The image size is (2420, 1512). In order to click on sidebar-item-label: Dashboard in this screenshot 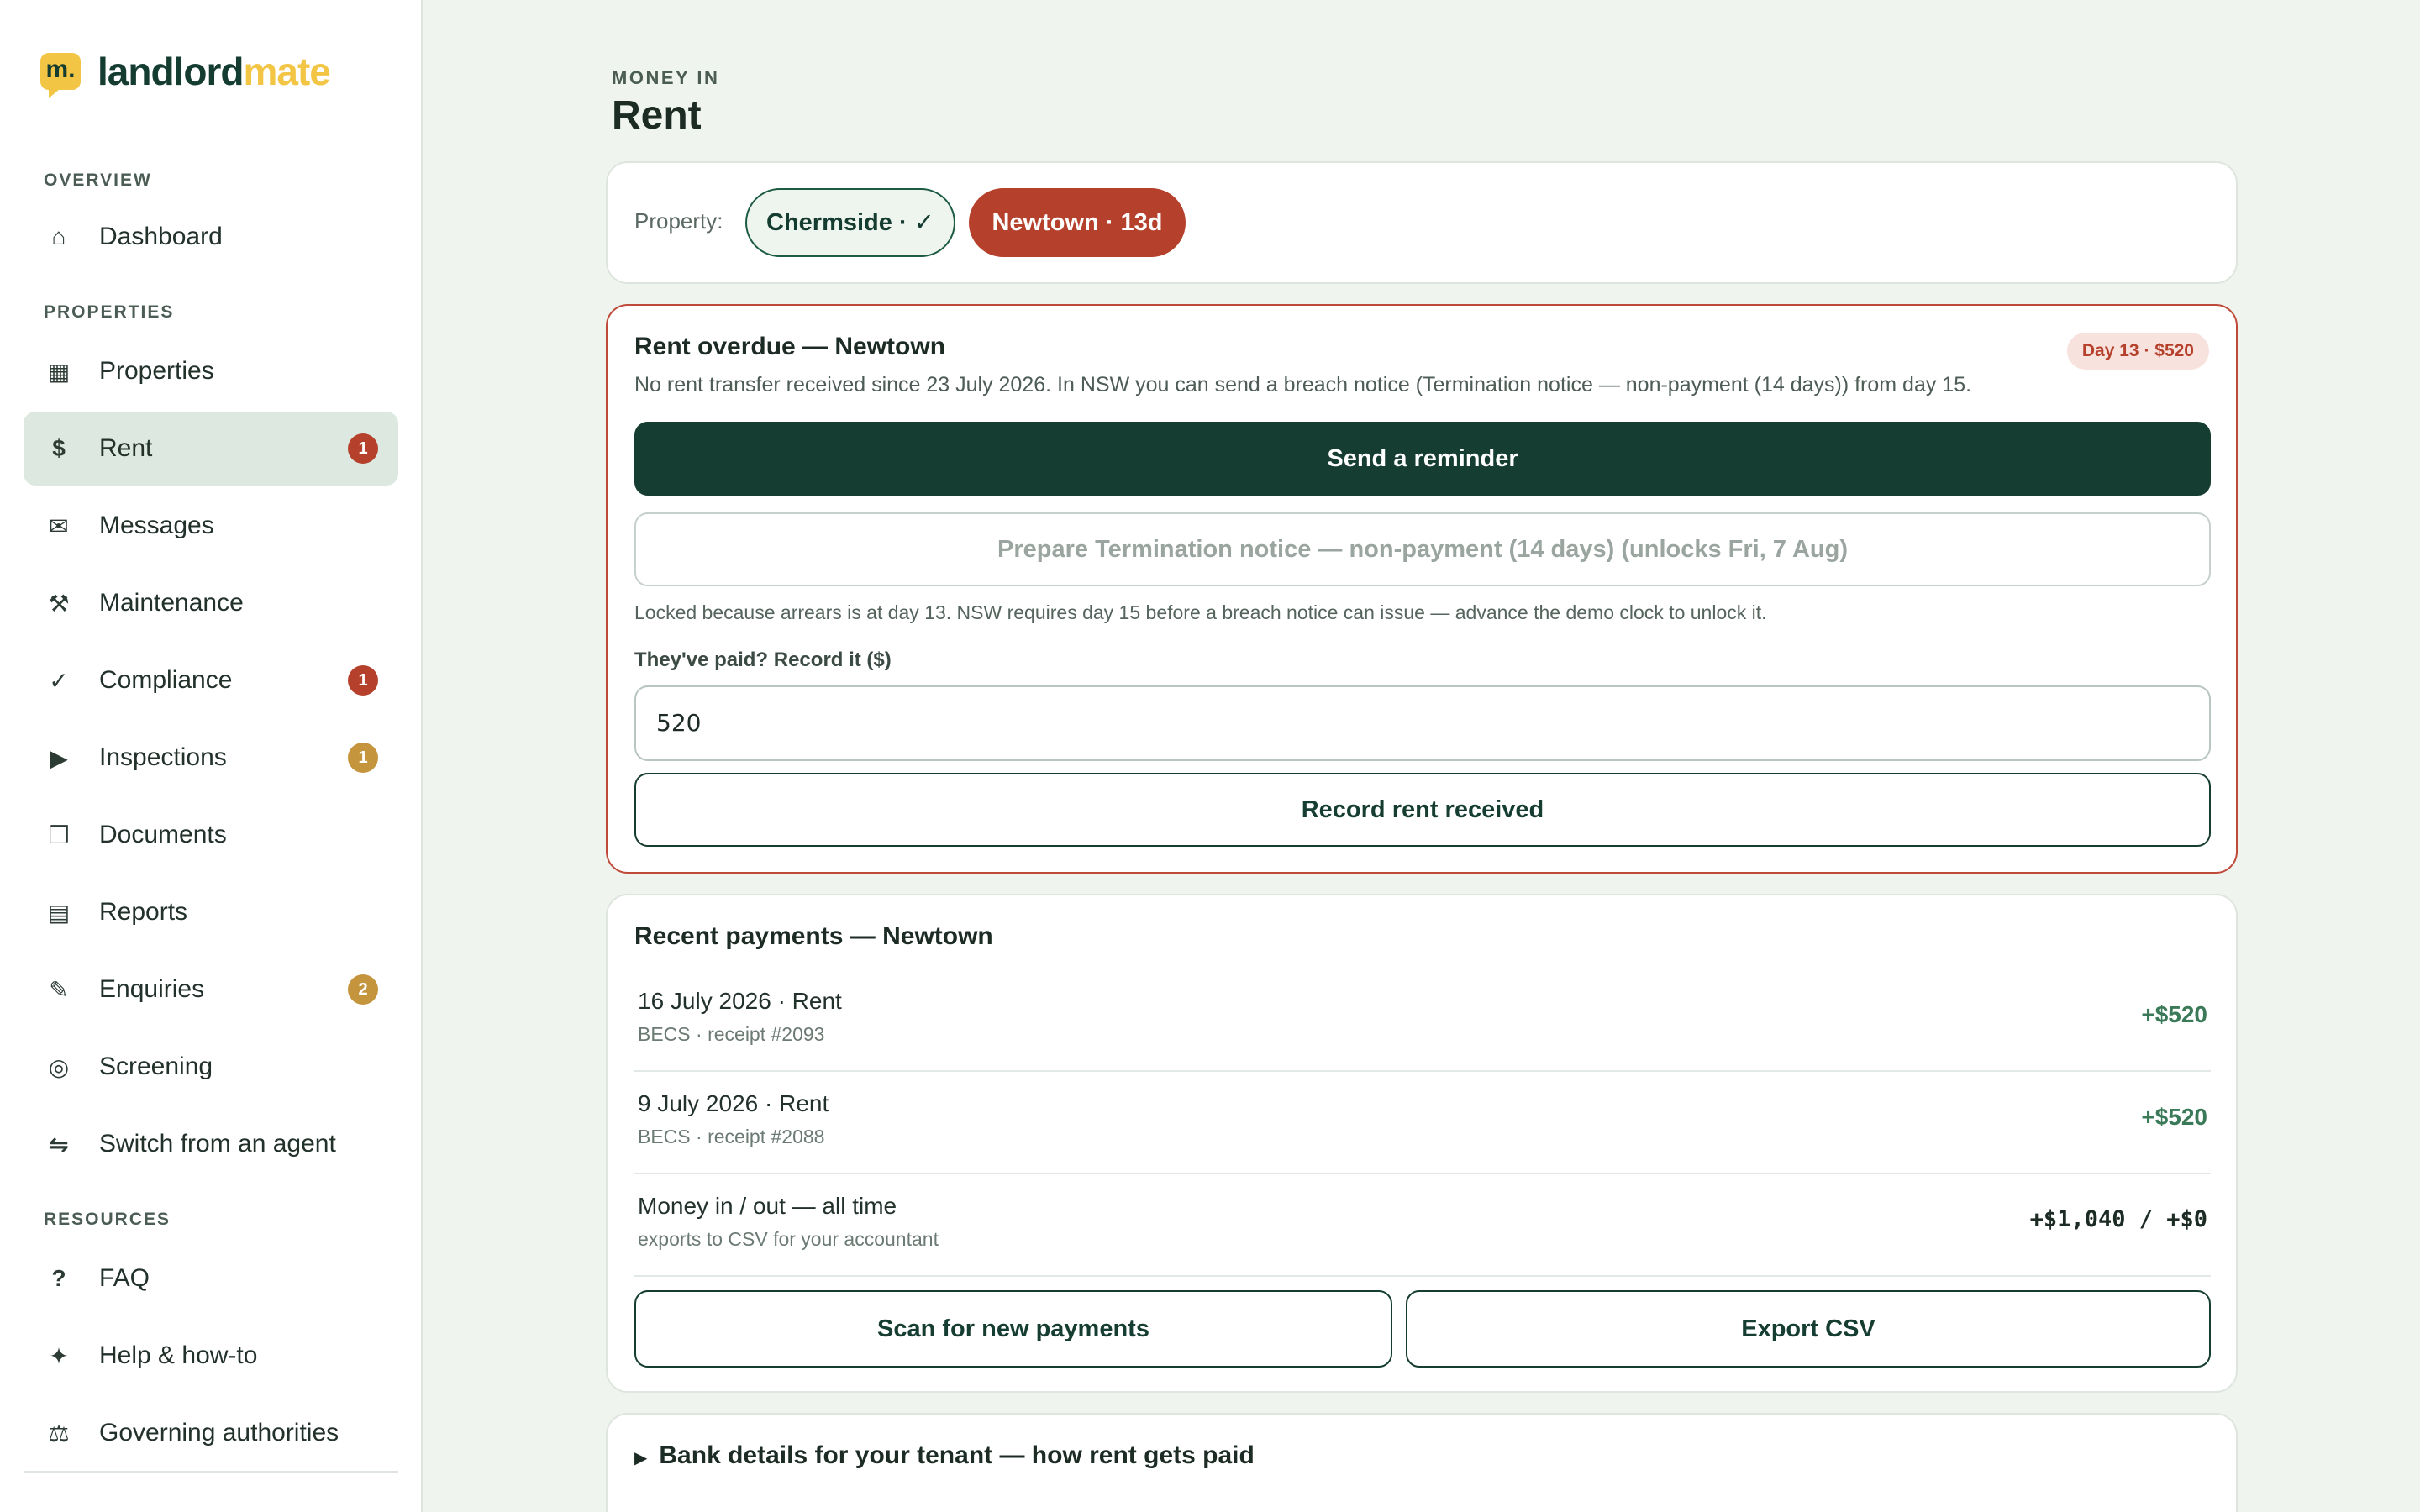, I will do `click(161, 236)`.